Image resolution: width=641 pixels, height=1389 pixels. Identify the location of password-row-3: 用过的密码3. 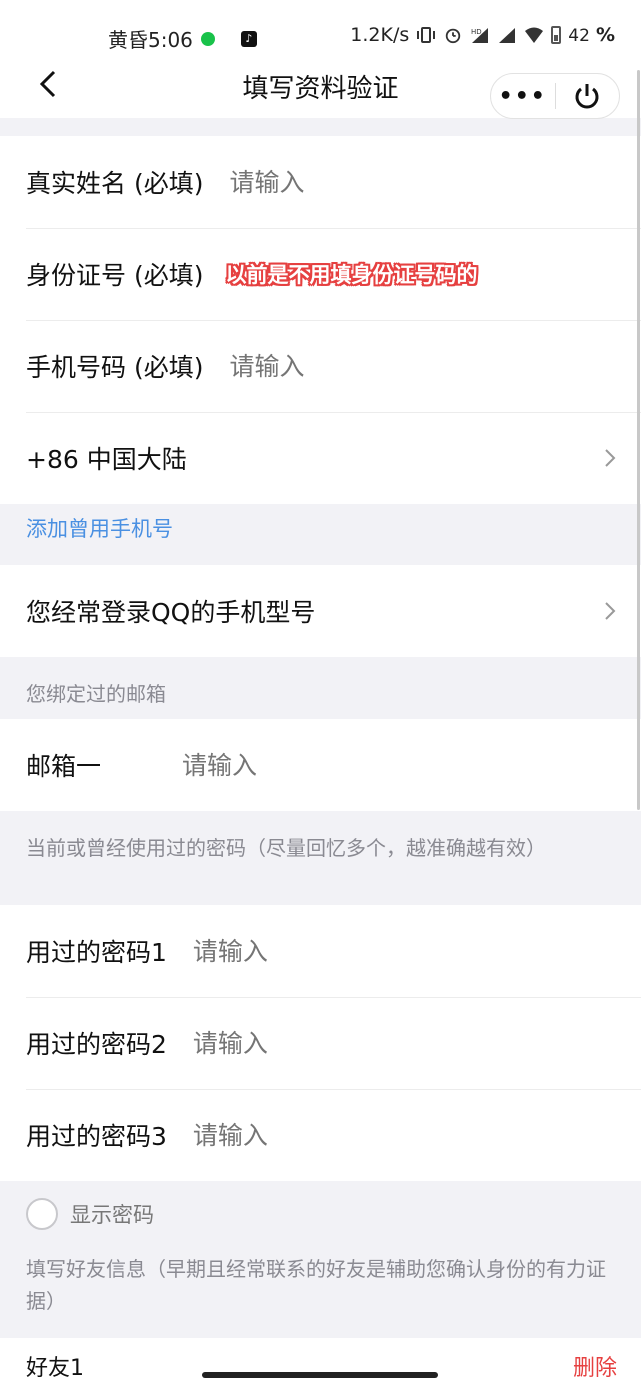
(320, 1135).